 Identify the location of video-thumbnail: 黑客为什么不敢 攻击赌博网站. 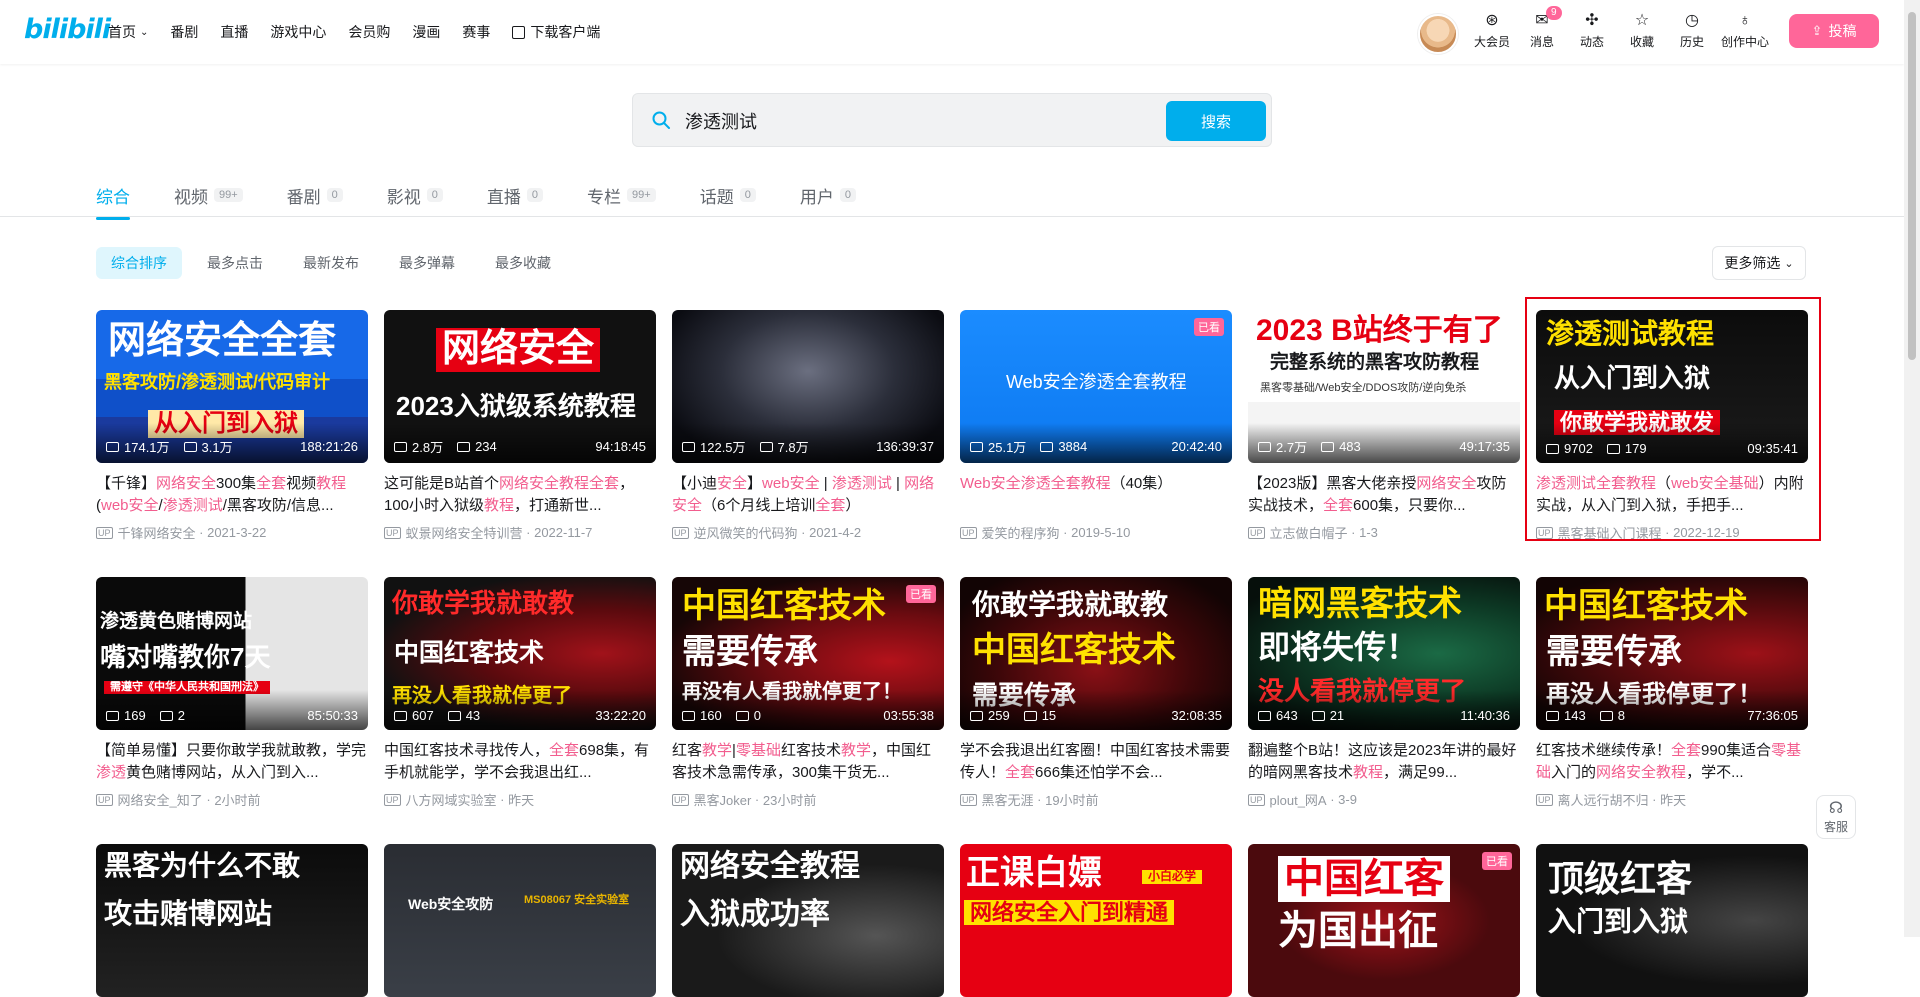
(232, 920).